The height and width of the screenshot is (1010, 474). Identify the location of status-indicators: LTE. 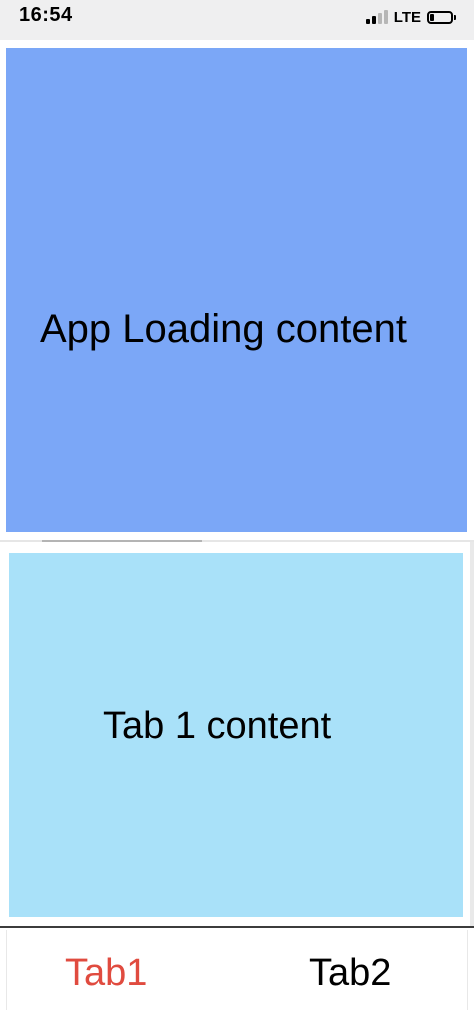
(410, 17).